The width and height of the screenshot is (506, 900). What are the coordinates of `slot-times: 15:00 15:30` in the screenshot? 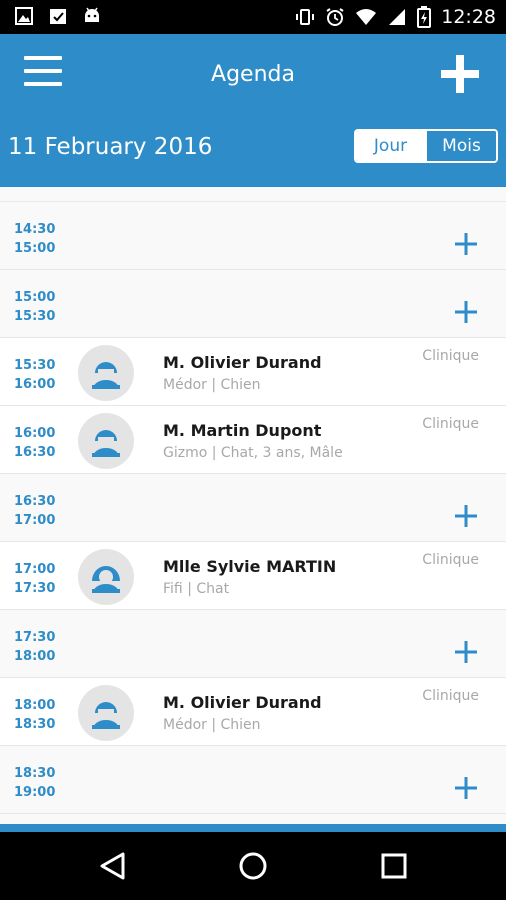 It's located at (34, 307).